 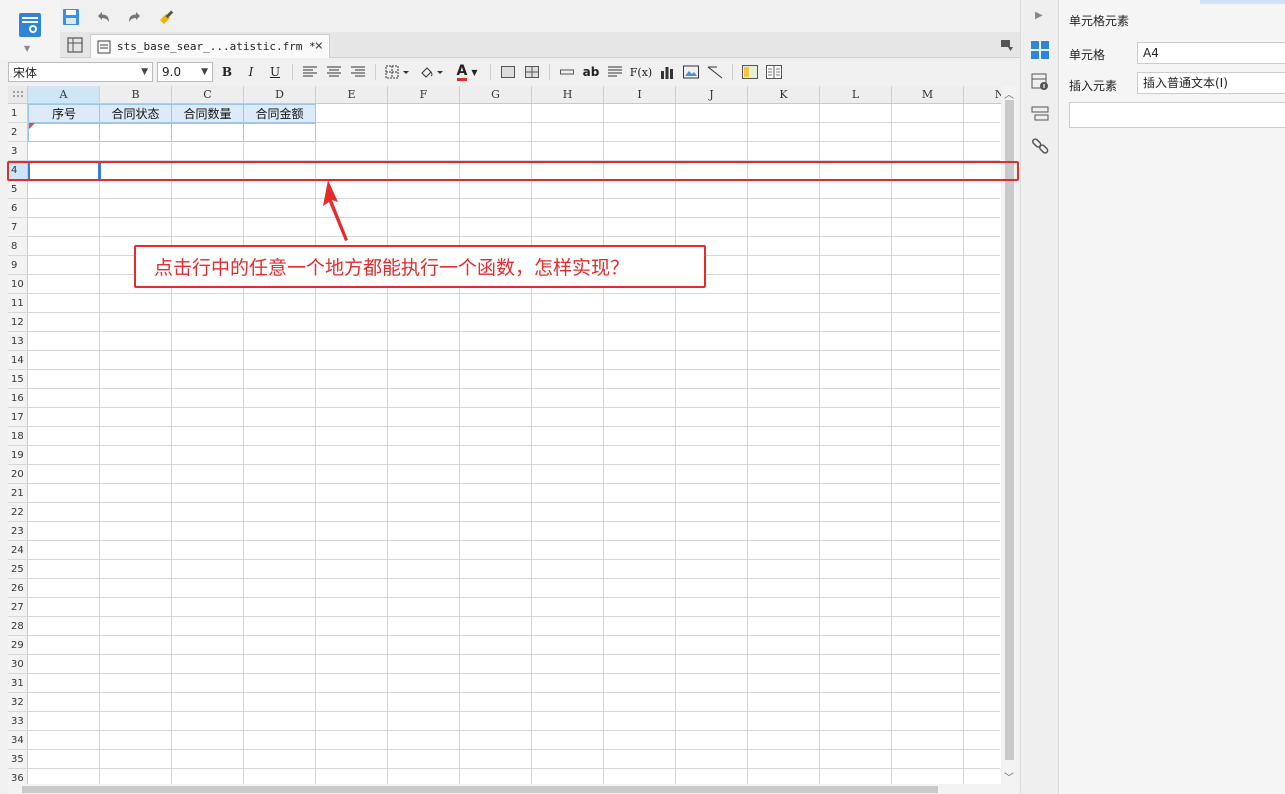 I want to click on column-header-c: C, so click(x=208, y=95).